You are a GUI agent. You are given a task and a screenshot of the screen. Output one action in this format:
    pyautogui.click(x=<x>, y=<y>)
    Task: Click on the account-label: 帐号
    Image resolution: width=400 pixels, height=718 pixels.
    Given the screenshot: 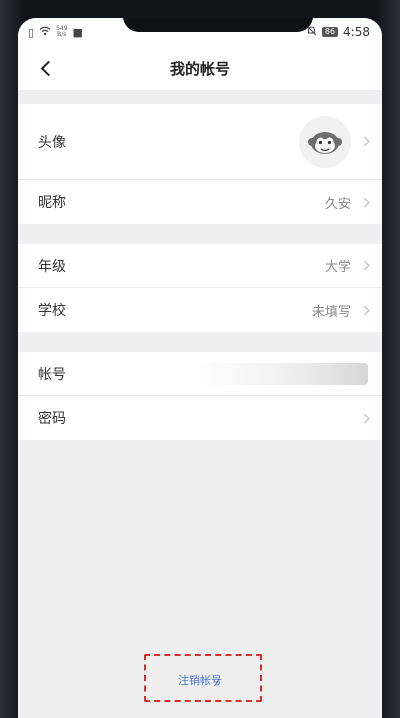 What is the action you would take?
    pyautogui.click(x=52, y=374)
    